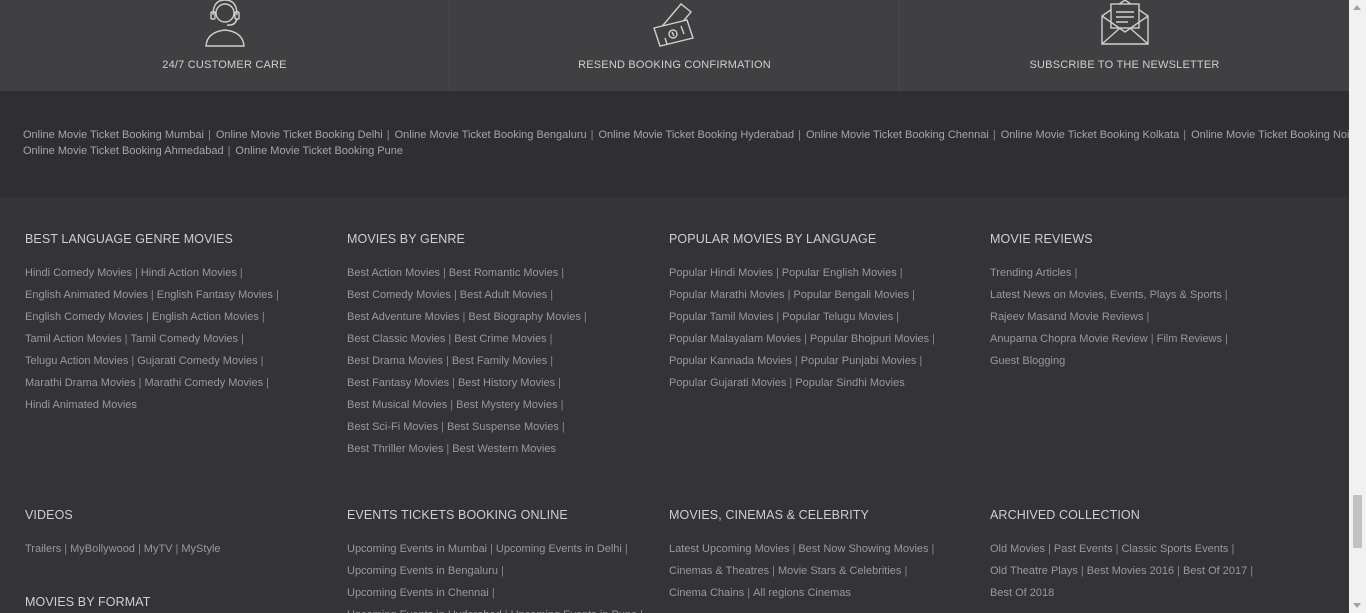  Describe the element at coordinates (839, 273) in the screenshot. I see `footer-link: Popular English Movies` at that location.